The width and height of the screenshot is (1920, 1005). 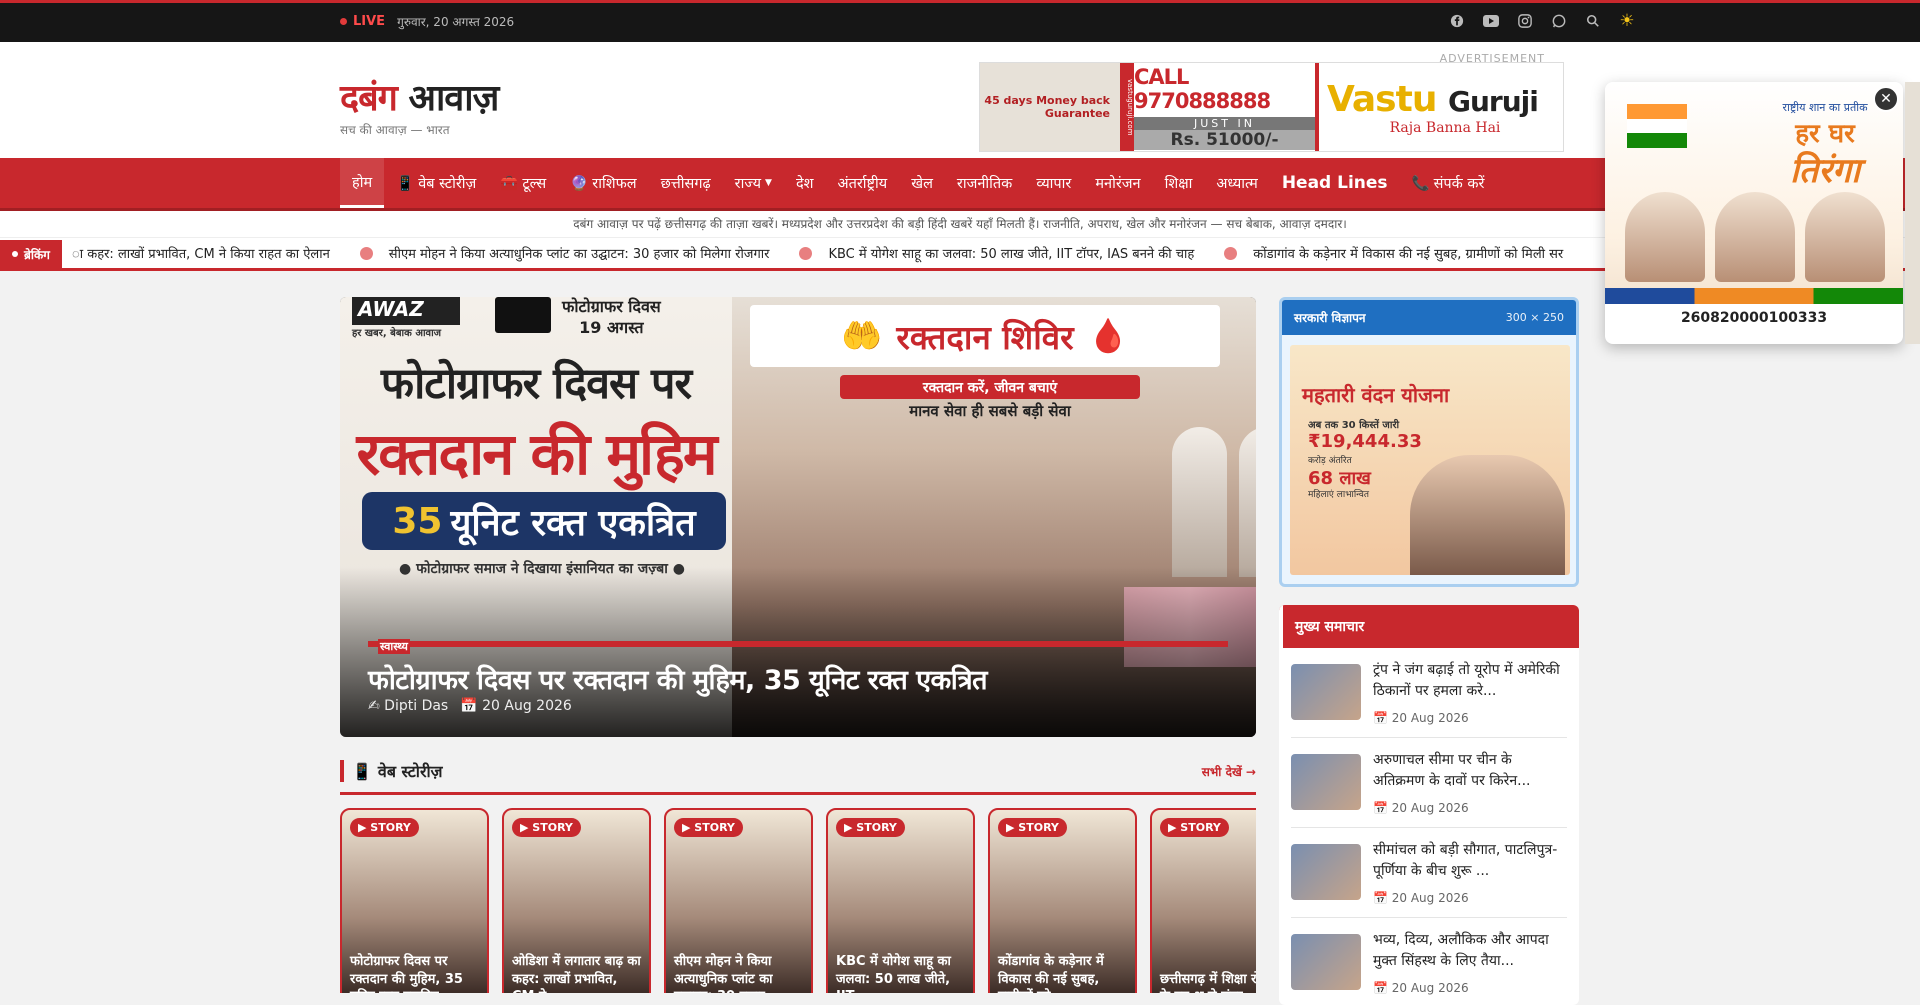 What do you see at coordinates (1657, 126) in the screenshot?
I see `india-flag-icon` at bounding box center [1657, 126].